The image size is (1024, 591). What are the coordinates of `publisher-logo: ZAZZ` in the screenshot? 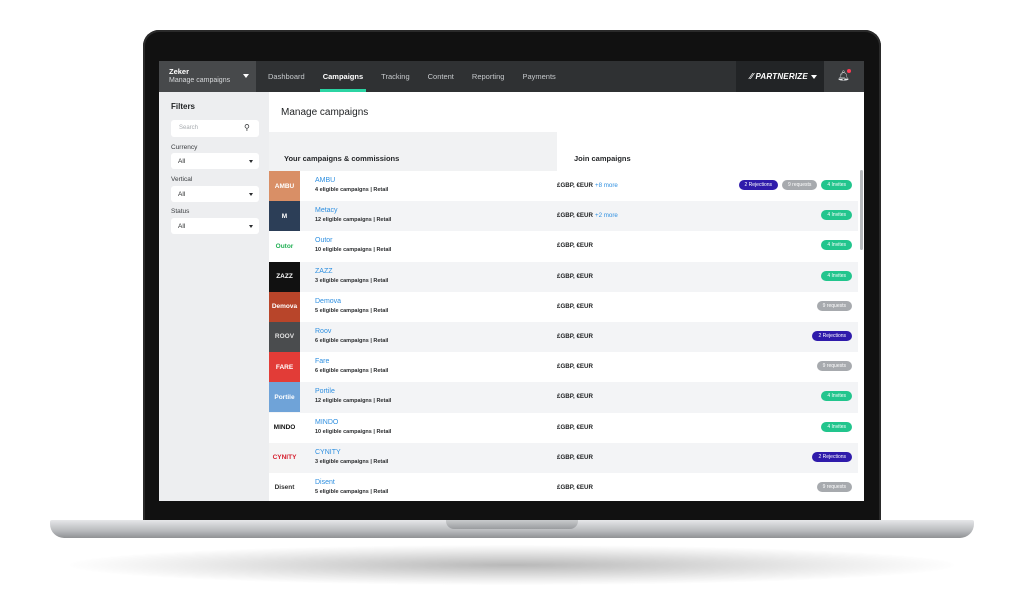 It's located at (284, 276).